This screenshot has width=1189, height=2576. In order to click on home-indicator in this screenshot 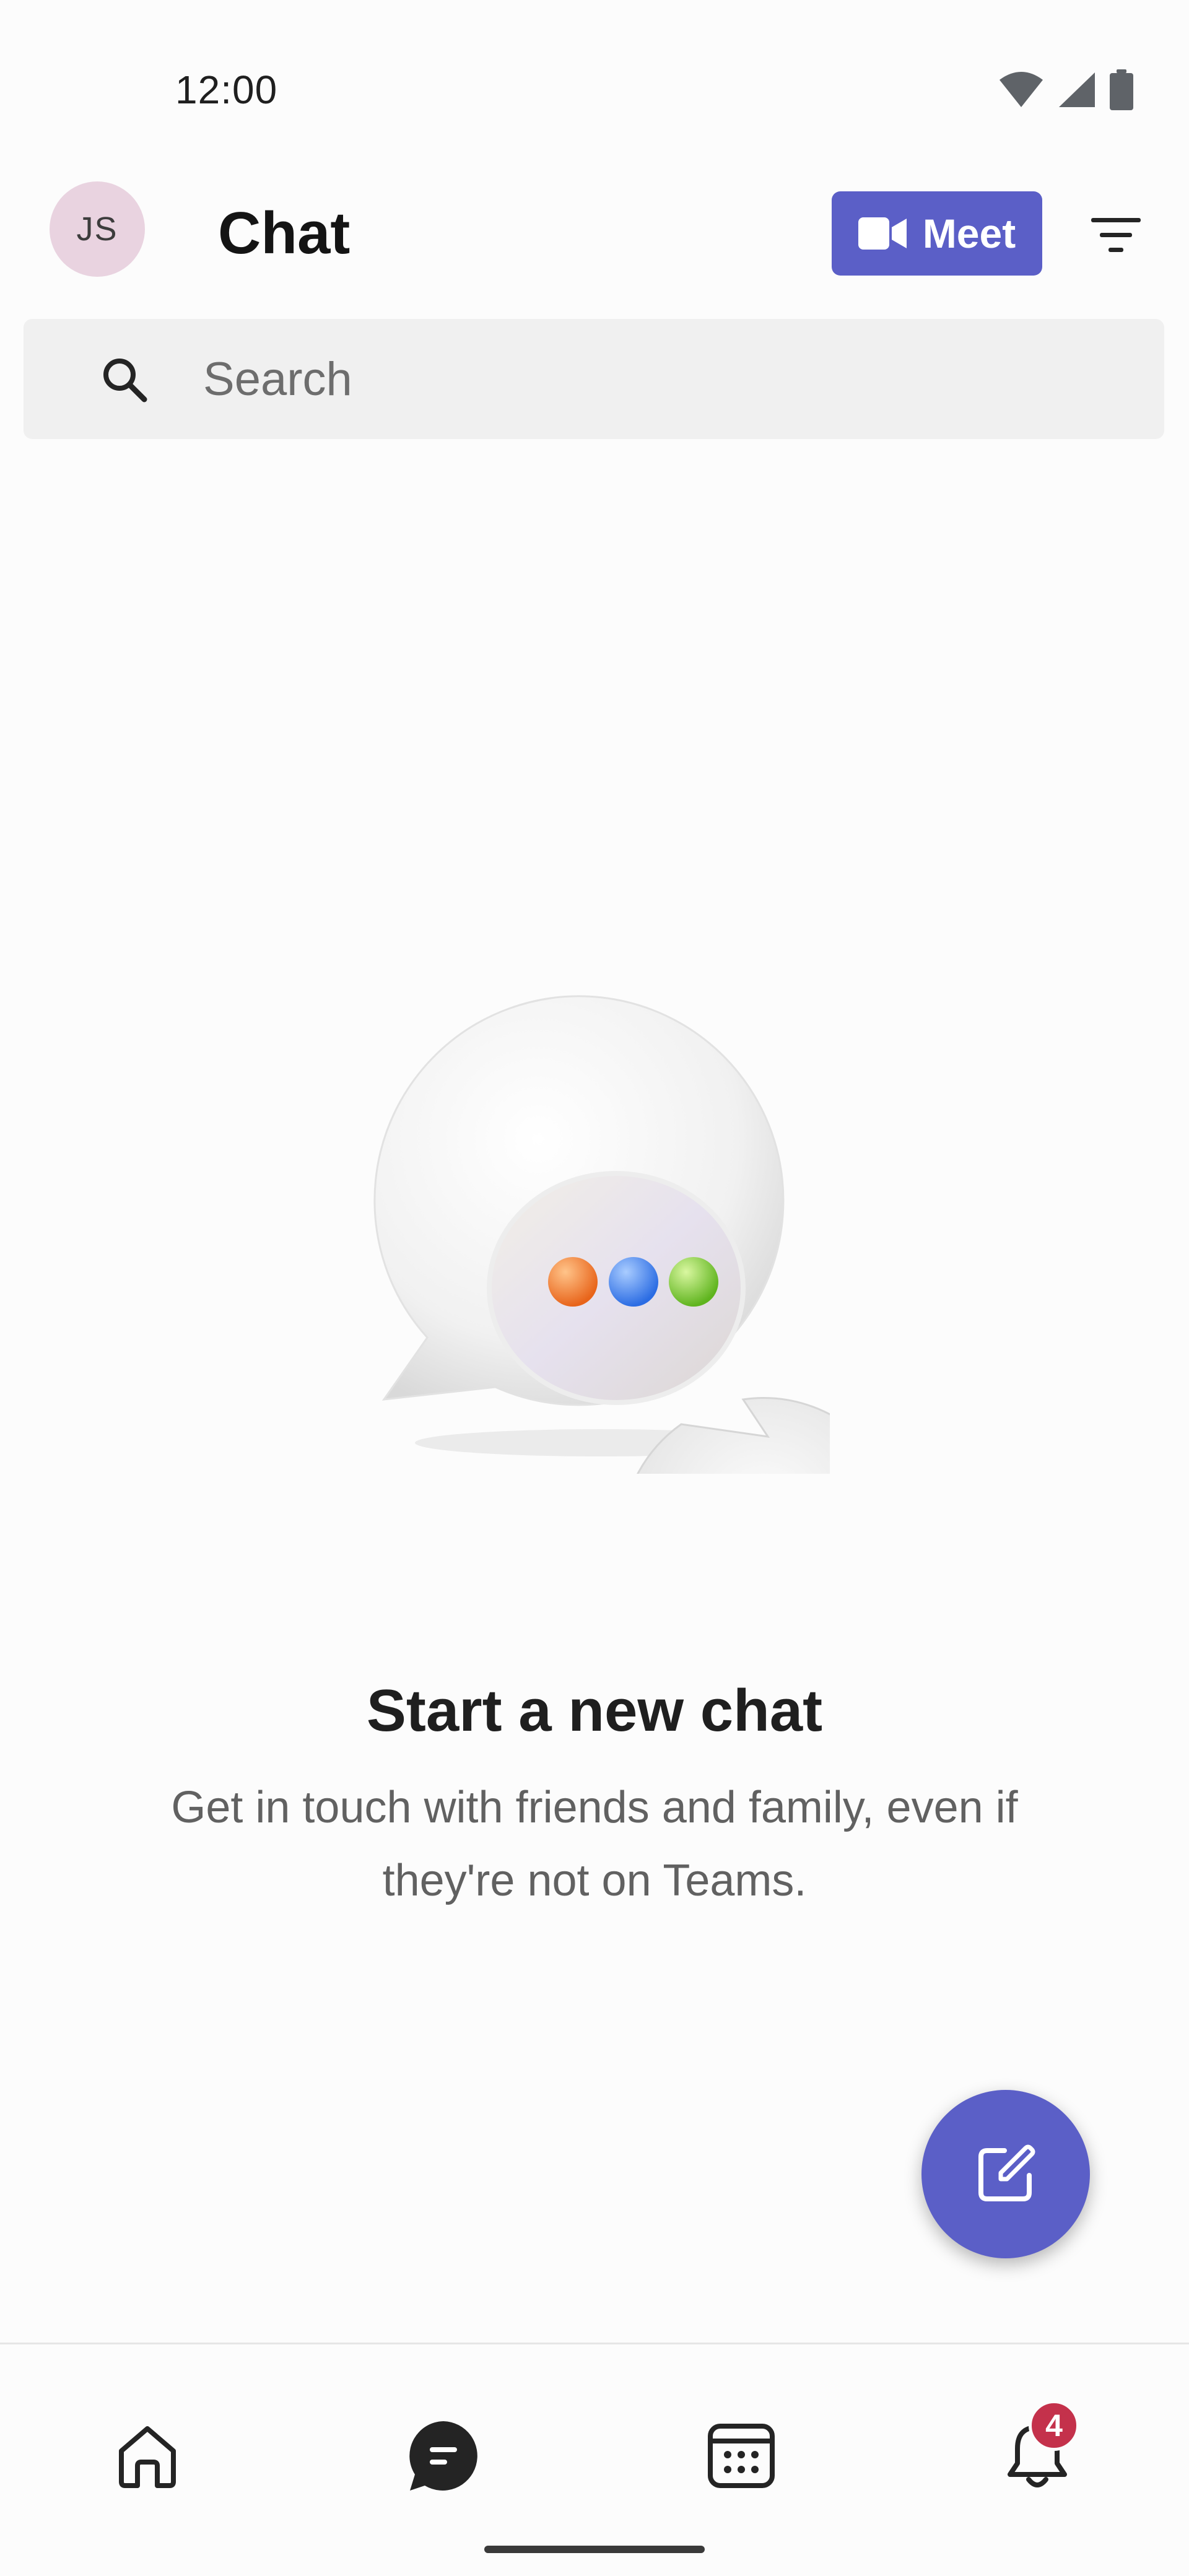, I will do `click(594, 2549)`.